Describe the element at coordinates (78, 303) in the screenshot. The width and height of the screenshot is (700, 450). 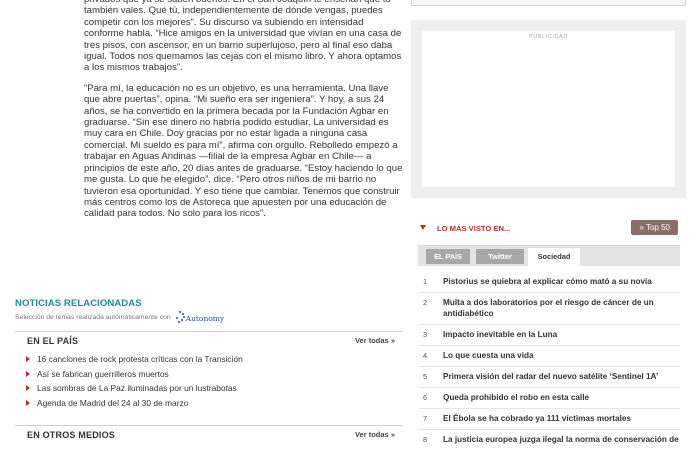
I see `related-news-title: NOTICIAS RELACIONADAS` at that location.